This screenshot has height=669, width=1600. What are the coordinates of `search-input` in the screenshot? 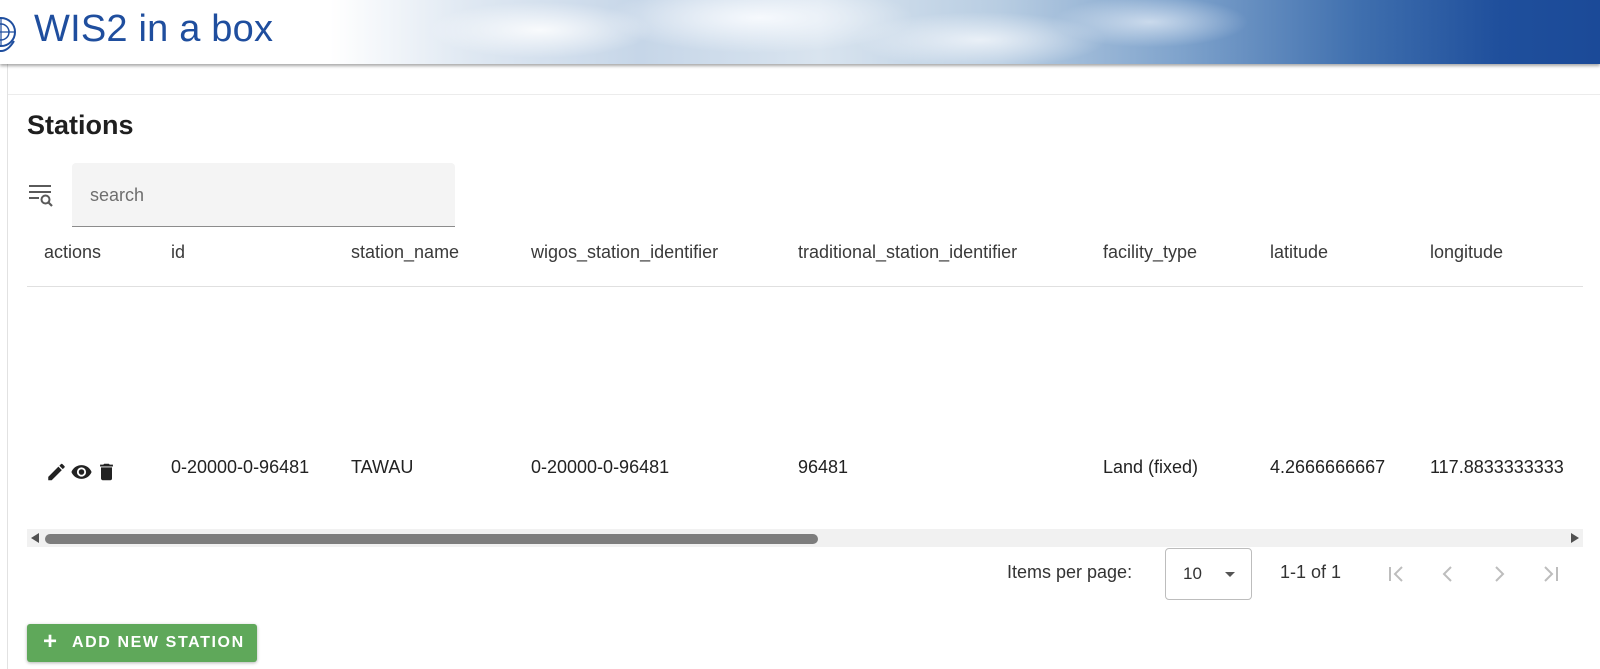 It's located at (265, 195).